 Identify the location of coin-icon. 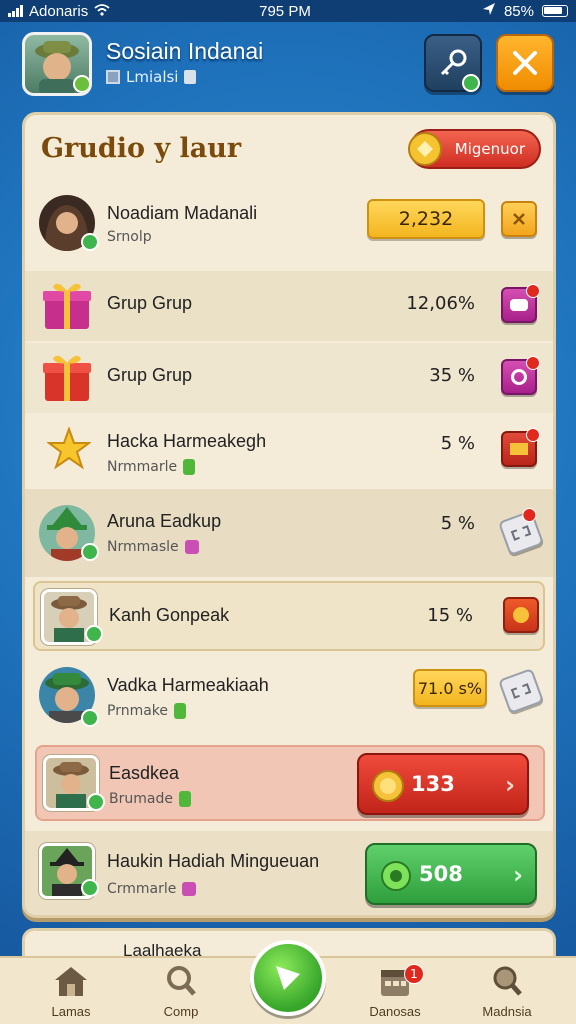
(388, 788).